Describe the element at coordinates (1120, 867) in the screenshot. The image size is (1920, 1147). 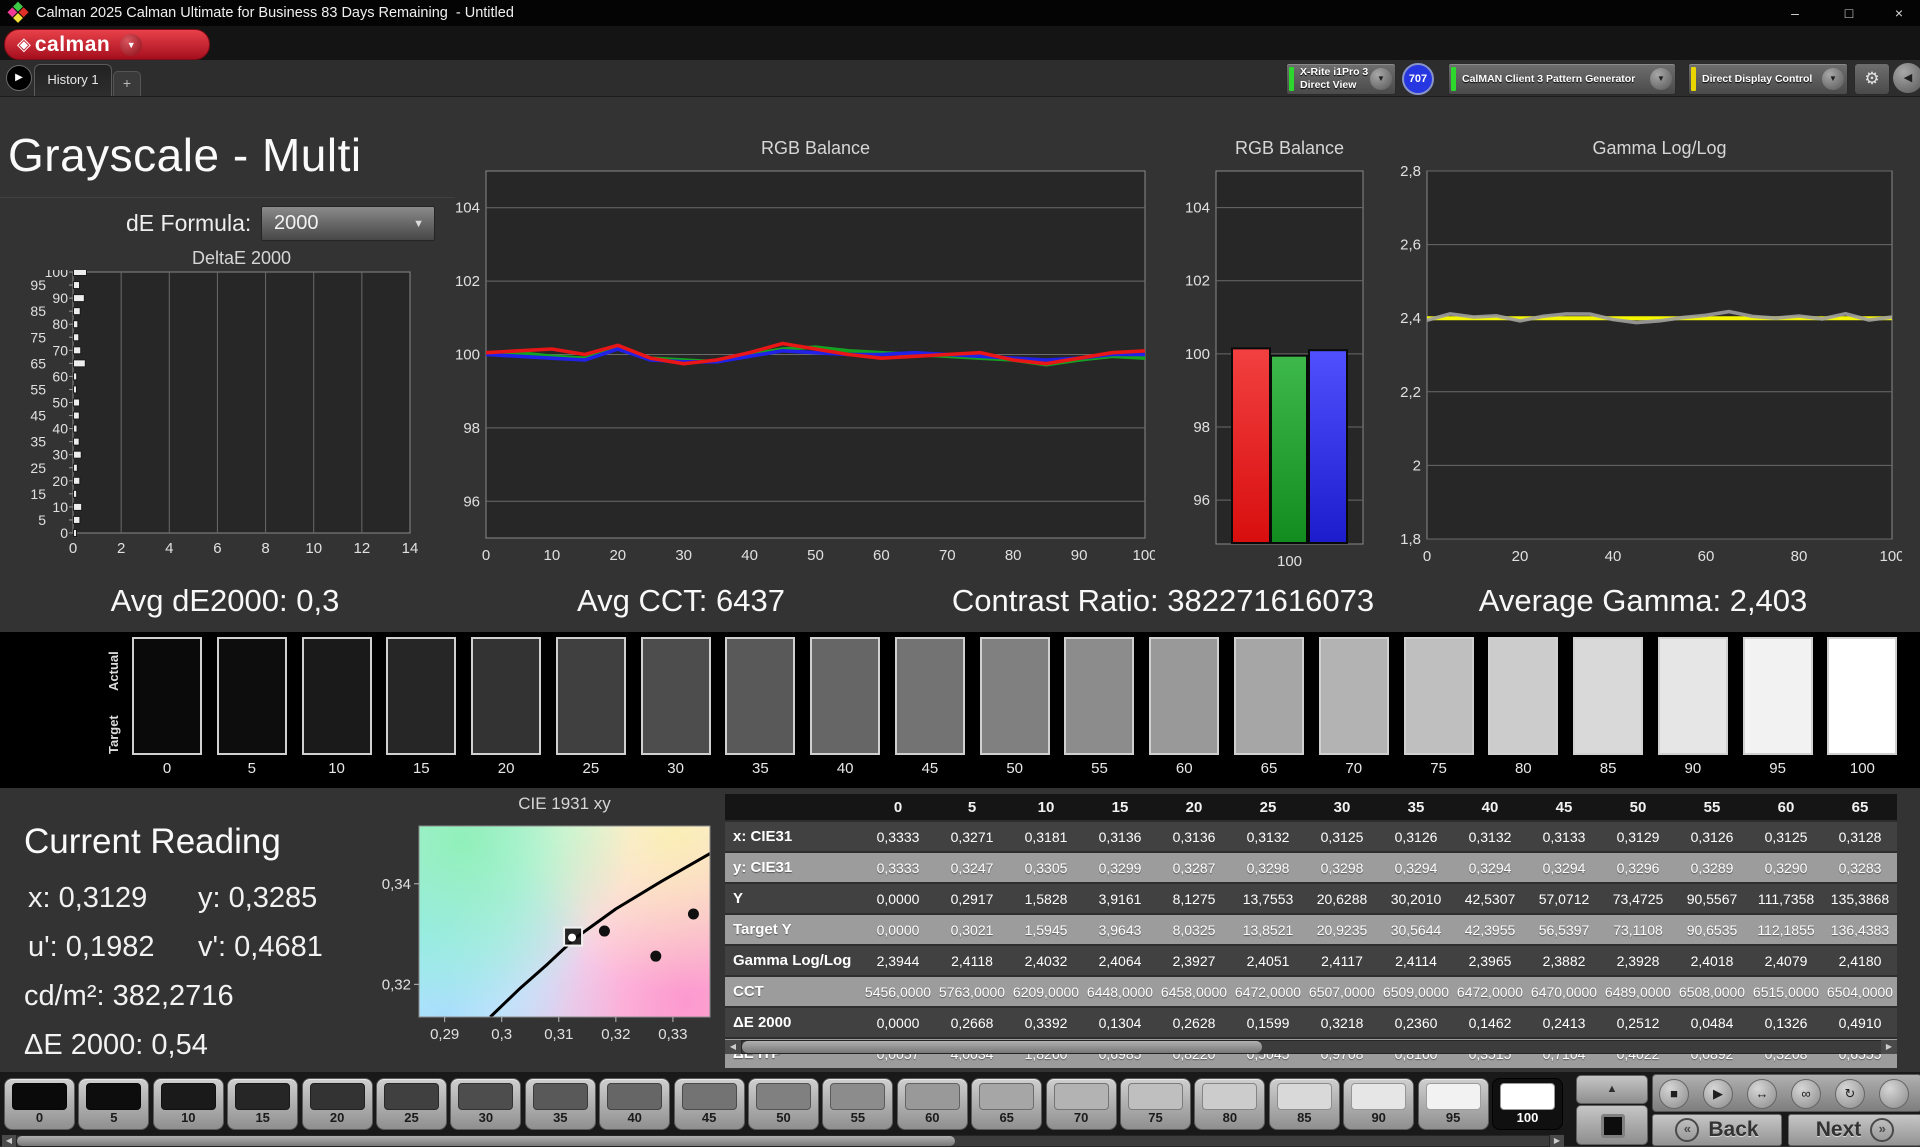
I see `table-cell: 0,3299` at that location.